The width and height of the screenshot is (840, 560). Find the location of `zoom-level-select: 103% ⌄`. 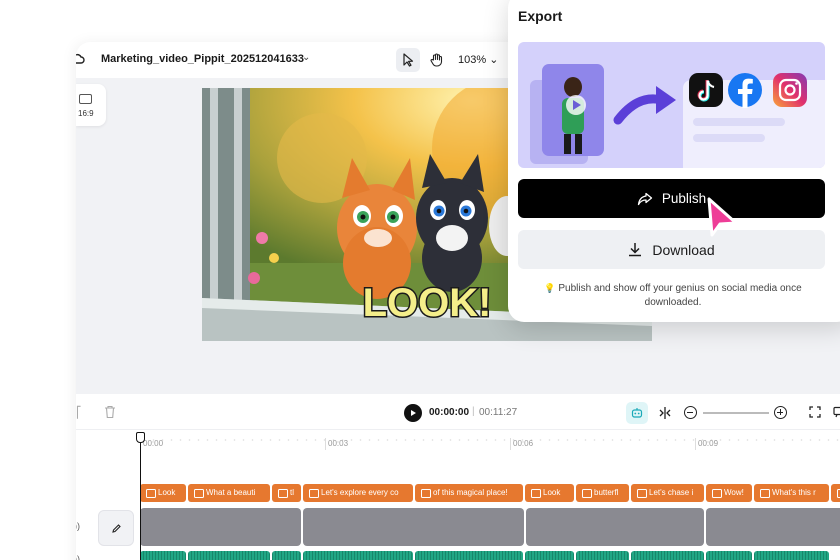

zoom-level-select: 103% ⌄ is located at coordinates (478, 59).